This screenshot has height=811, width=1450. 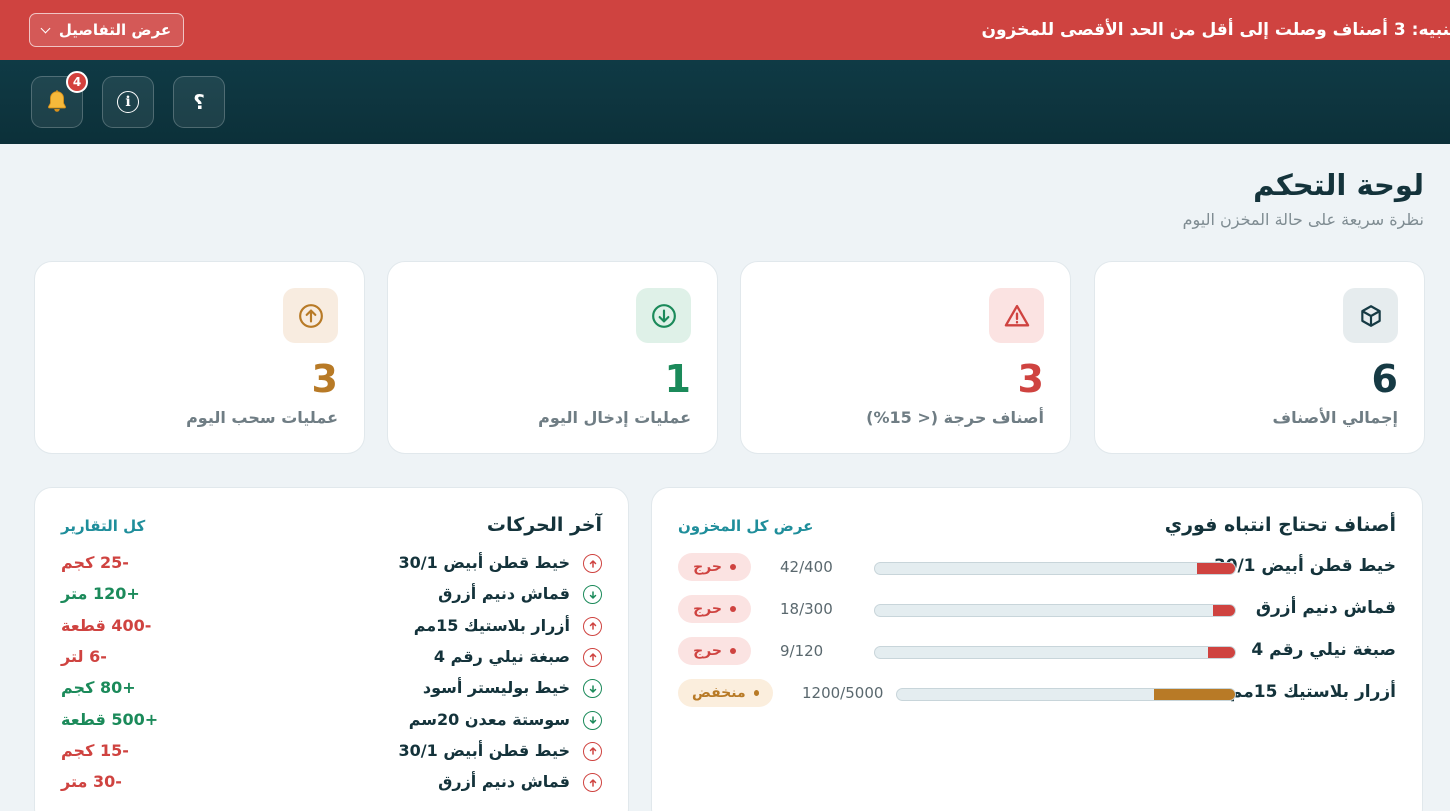 I want to click on chevron-down-icon, so click(x=45, y=28).